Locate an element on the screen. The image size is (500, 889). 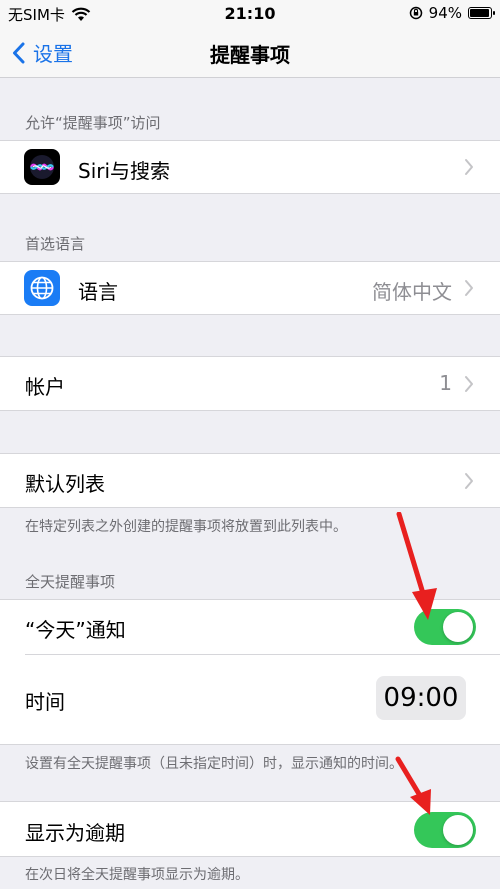
group-overdue: 显示为逾期 is located at coordinates (250, 829).